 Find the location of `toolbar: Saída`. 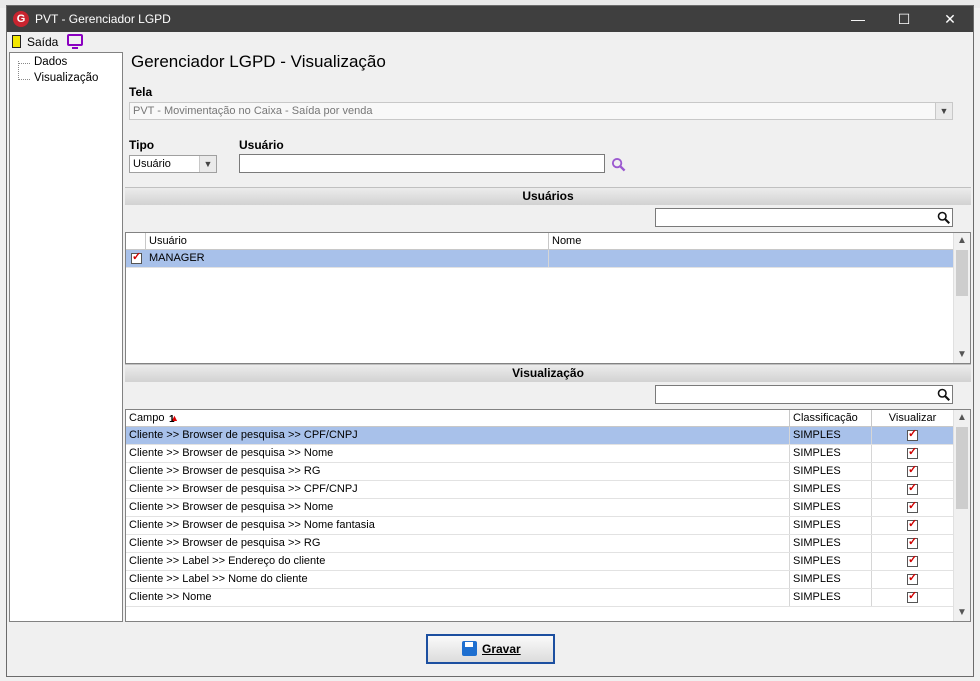

toolbar: Saída is located at coordinates (490, 42).